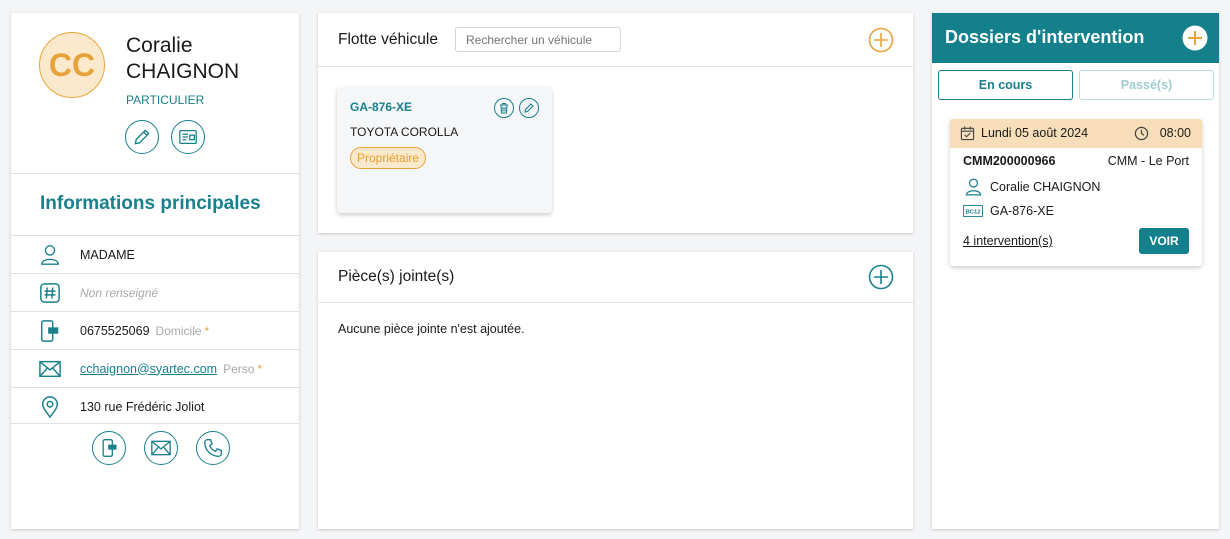  I want to click on tab-in-progress: En cours, so click(1005, 85).